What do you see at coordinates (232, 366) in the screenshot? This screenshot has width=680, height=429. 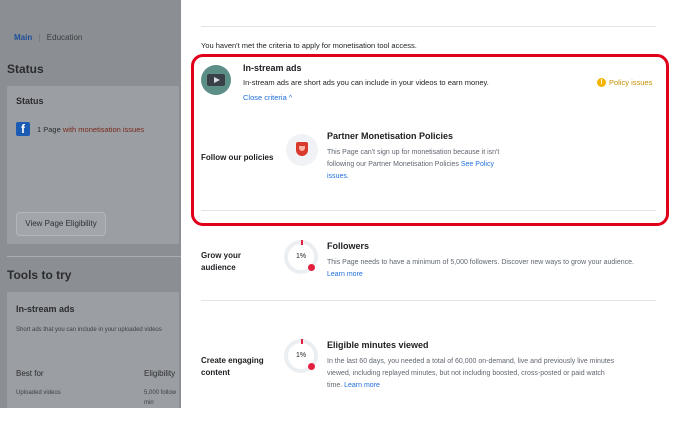 I see `engaging-content-label: Create engaging content` at bounding box center [232, 366].